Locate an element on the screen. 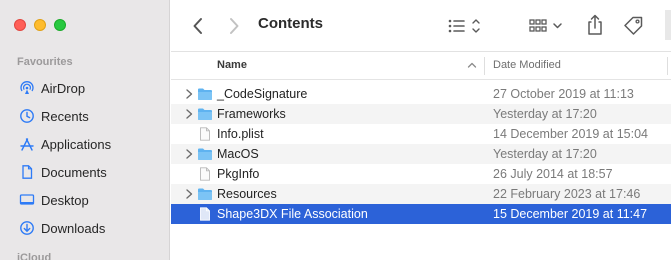 The height and width of the screenshot is (260, 671). forward-button is located at coordinates (234, 26).